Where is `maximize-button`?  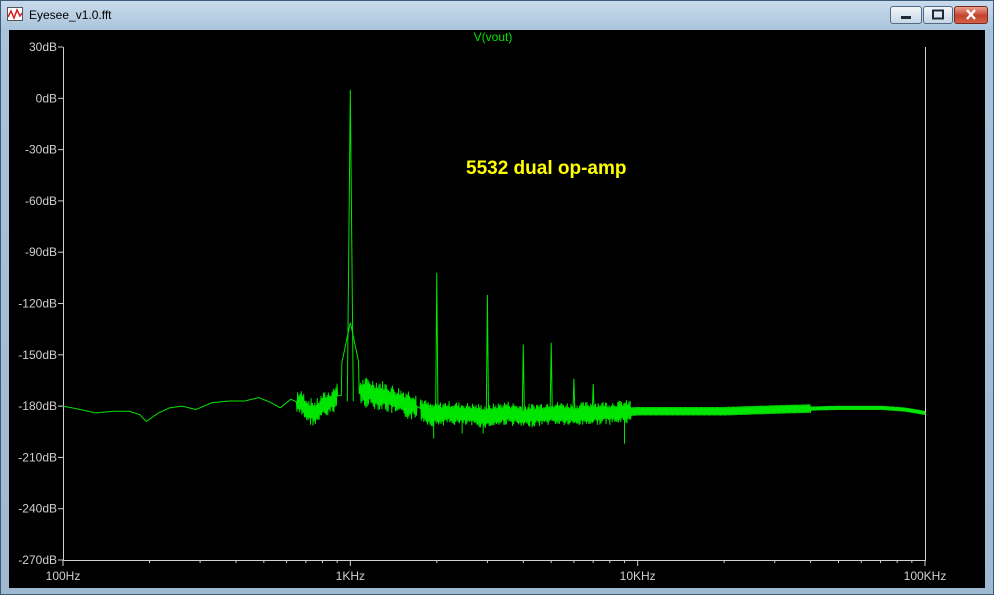 maximize-button is located at coordinates (938, 15).